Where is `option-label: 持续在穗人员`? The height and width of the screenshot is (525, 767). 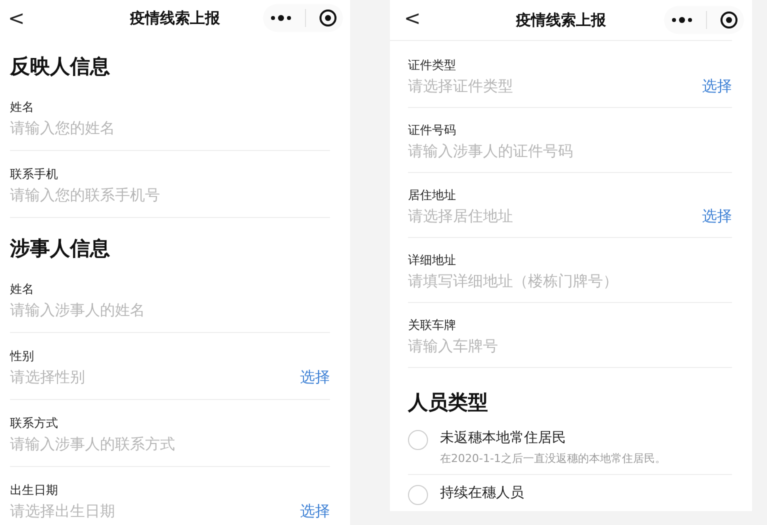 option-label: 持续在穗人员 is located at coordinates (482, 493).